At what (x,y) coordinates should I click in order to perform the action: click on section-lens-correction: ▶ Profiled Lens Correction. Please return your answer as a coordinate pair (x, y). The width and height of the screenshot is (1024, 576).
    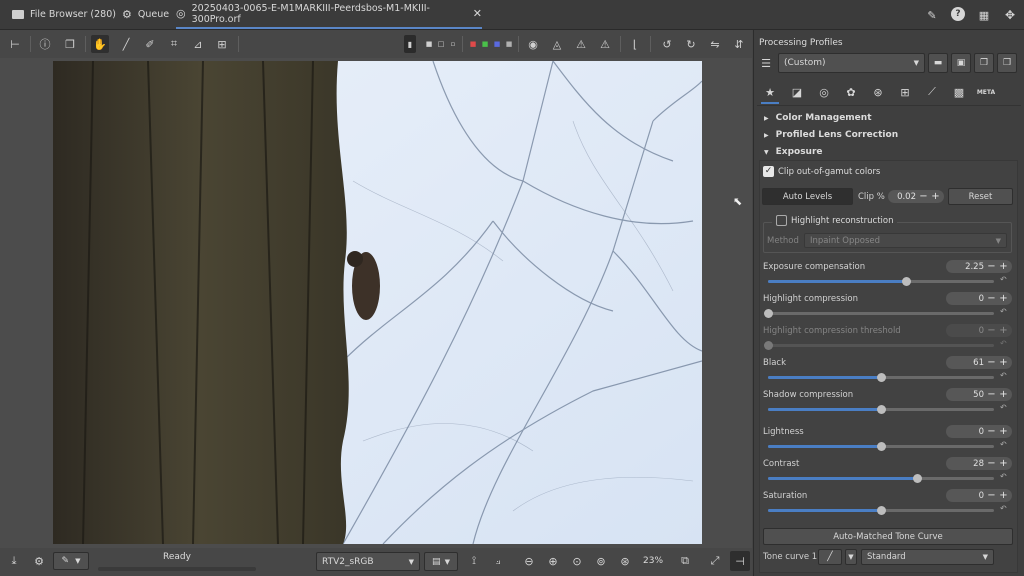
    Looking at the image, I should click on (831, 135).